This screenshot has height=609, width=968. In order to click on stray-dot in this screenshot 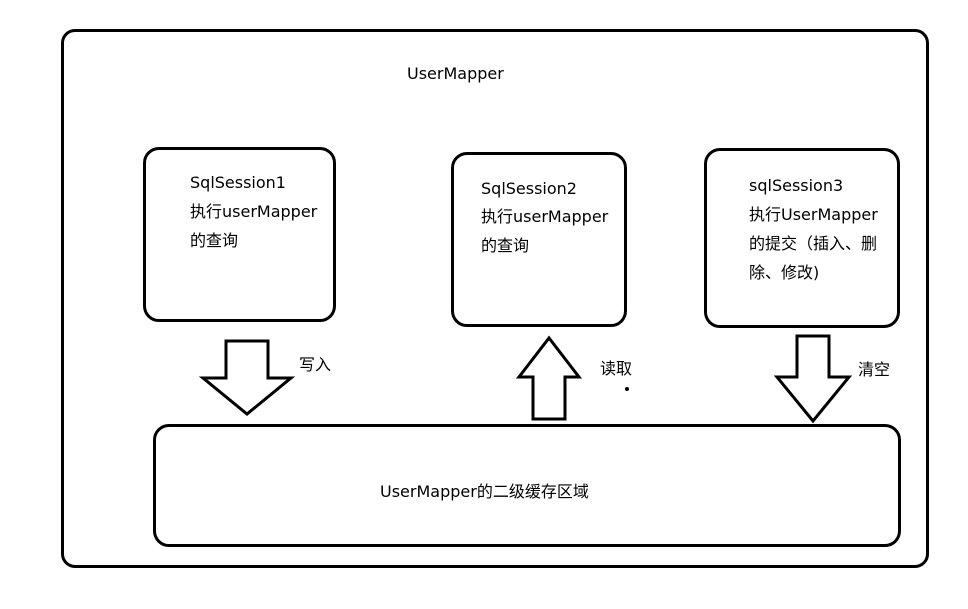, I will do `click(627, 389)`.